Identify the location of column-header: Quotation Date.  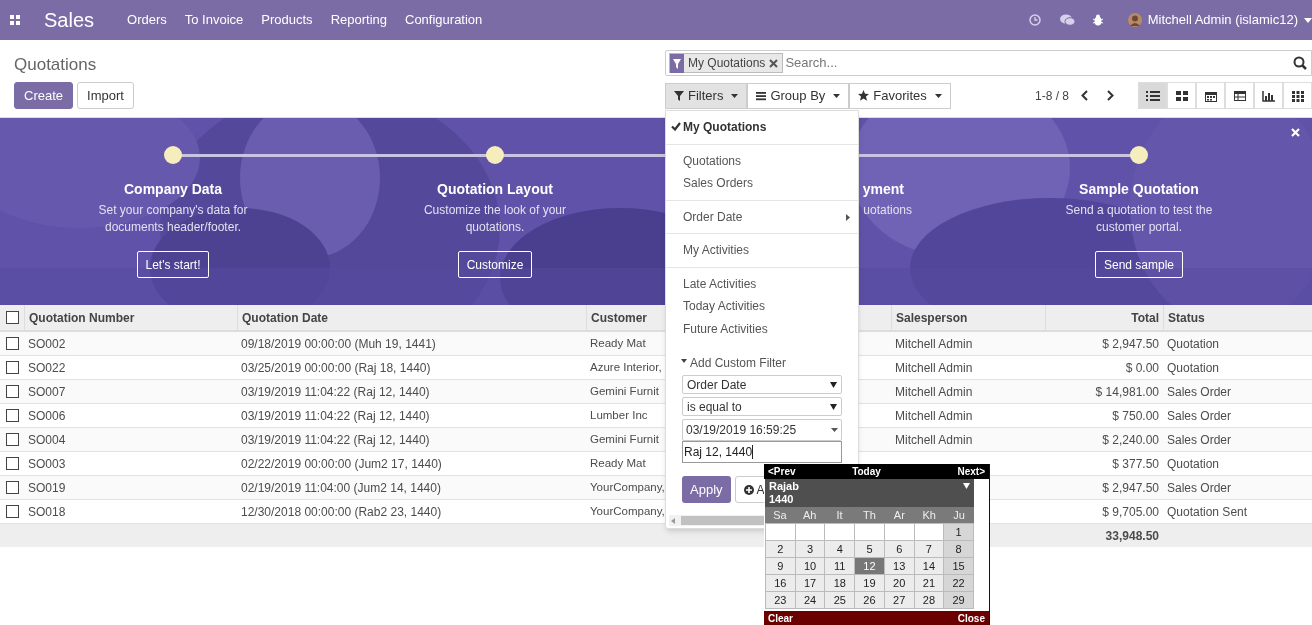
(411, 317).